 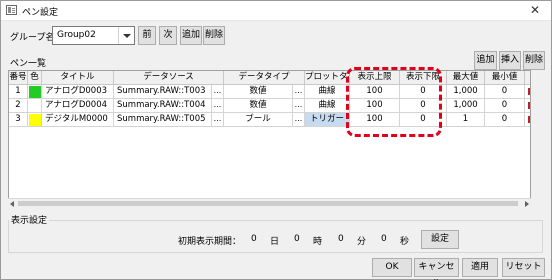 I want to click on group-select-value: Group02, so click(x=76, y=35).